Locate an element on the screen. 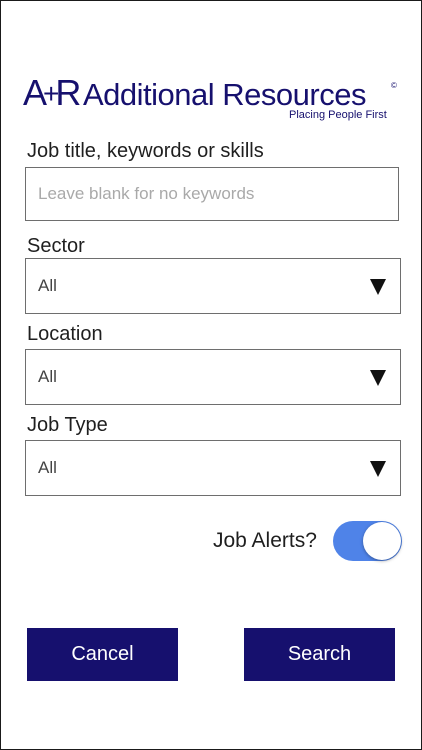 The height and width of the screenshot is (750, 422). logo-tagline: Placing People First is located at coordinates (338, 115).